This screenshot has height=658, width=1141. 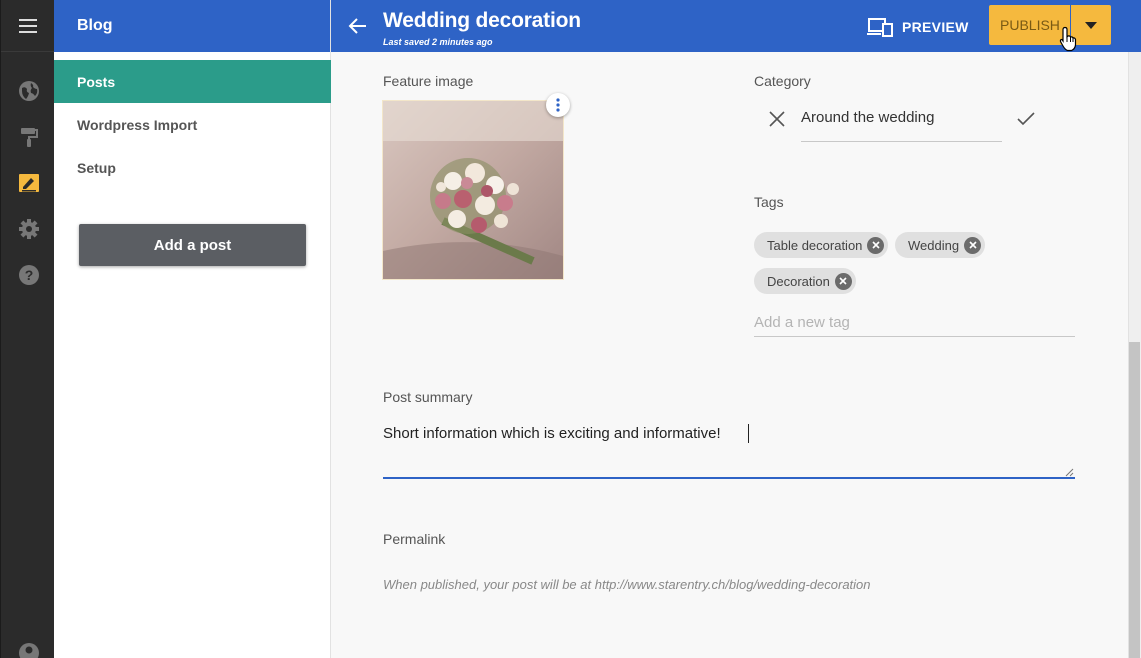 I want to click on blog-edit-icon, so click(x=29, y=183).